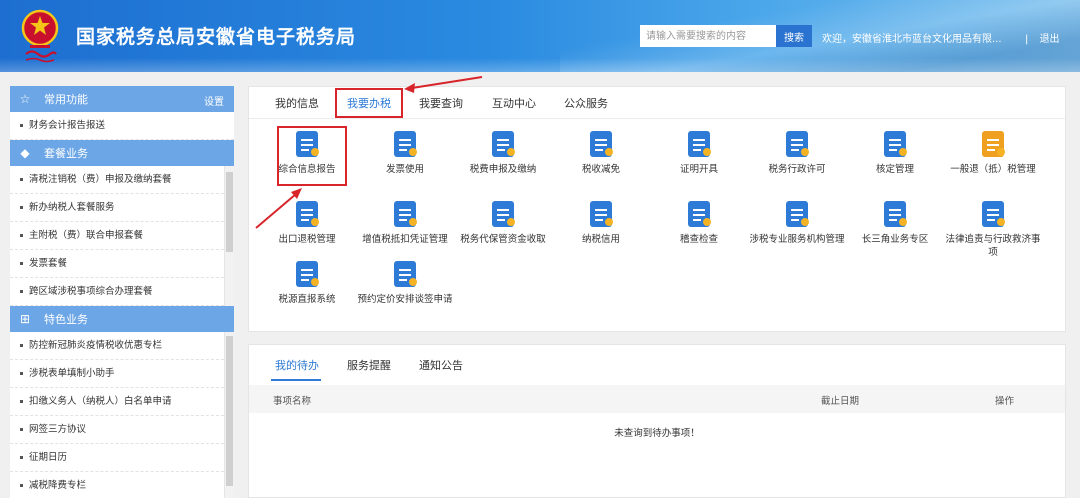 Image resolution: width=1080 pixels, height=498 pixels. Describe the element at coordinates (840, 401) in the screenshot. I see `col-deadline: 截止日期` at that location.